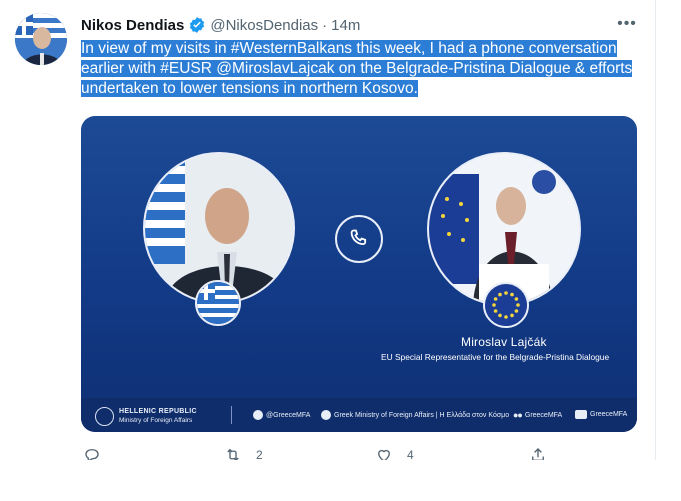 Image resolution: width=681 pixels, height=501 pixels. Describe the element at coordinates (158, 411) in the screenshot. I see `gov-name: HELLENIC REPUBLIC` at that location.